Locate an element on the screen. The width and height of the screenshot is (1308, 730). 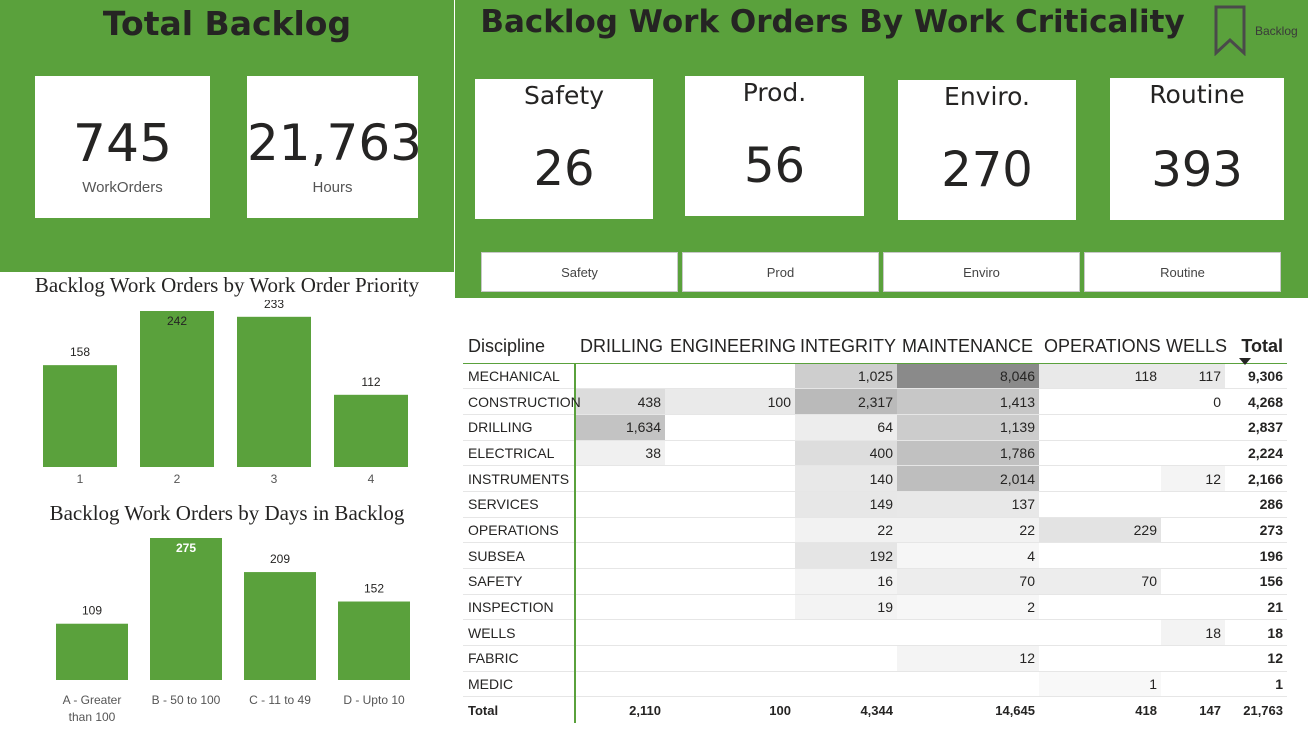
table-cell: 18 is located at coordinates (1193, 633).